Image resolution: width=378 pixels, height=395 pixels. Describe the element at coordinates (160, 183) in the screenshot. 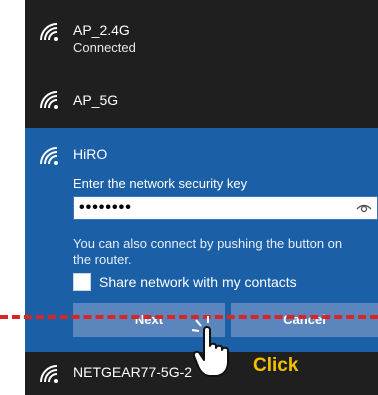

I see `security-key-prompt: Enter the network security key` at that location.